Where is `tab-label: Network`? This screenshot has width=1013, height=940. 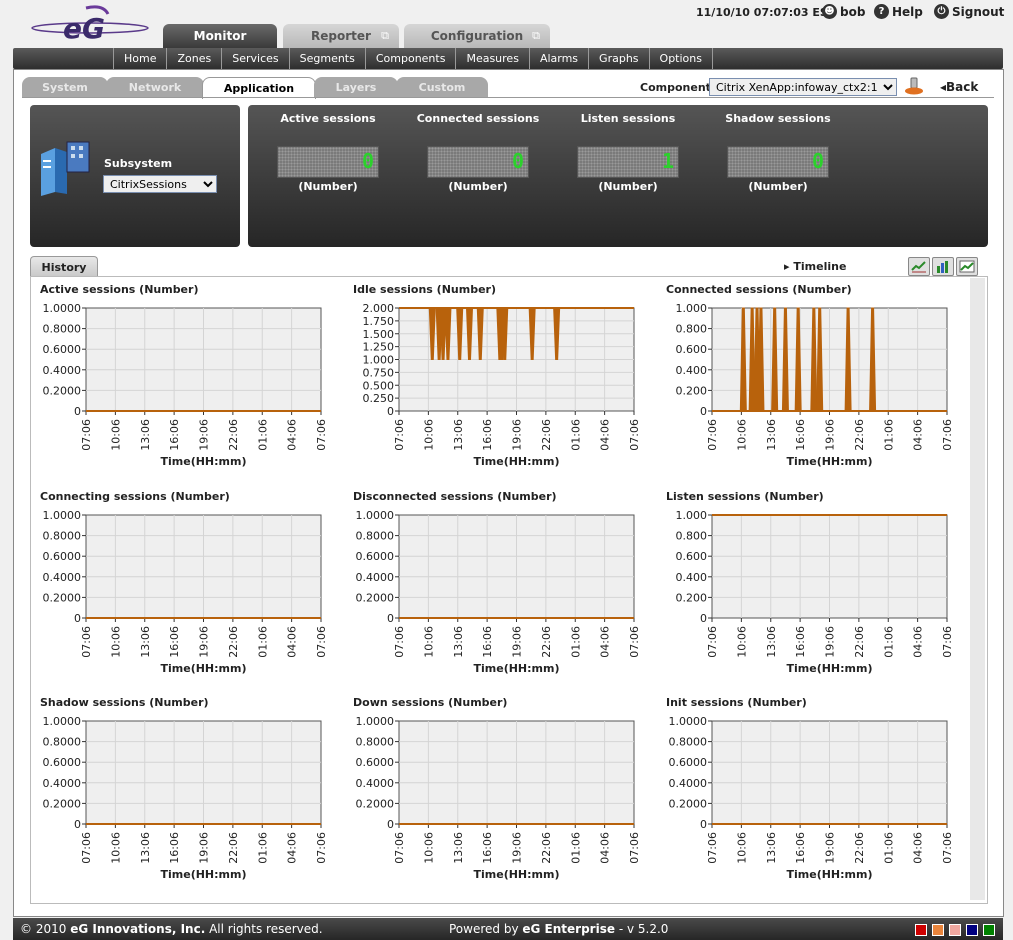 tab-label: Network is located at coordinates (155, 87).